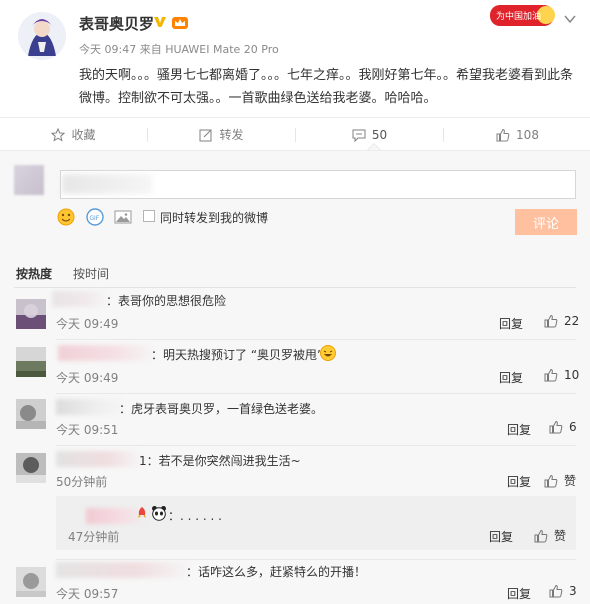 This screenshot has width=590, height=604. I want to click on star-icon, so click(58, 134).